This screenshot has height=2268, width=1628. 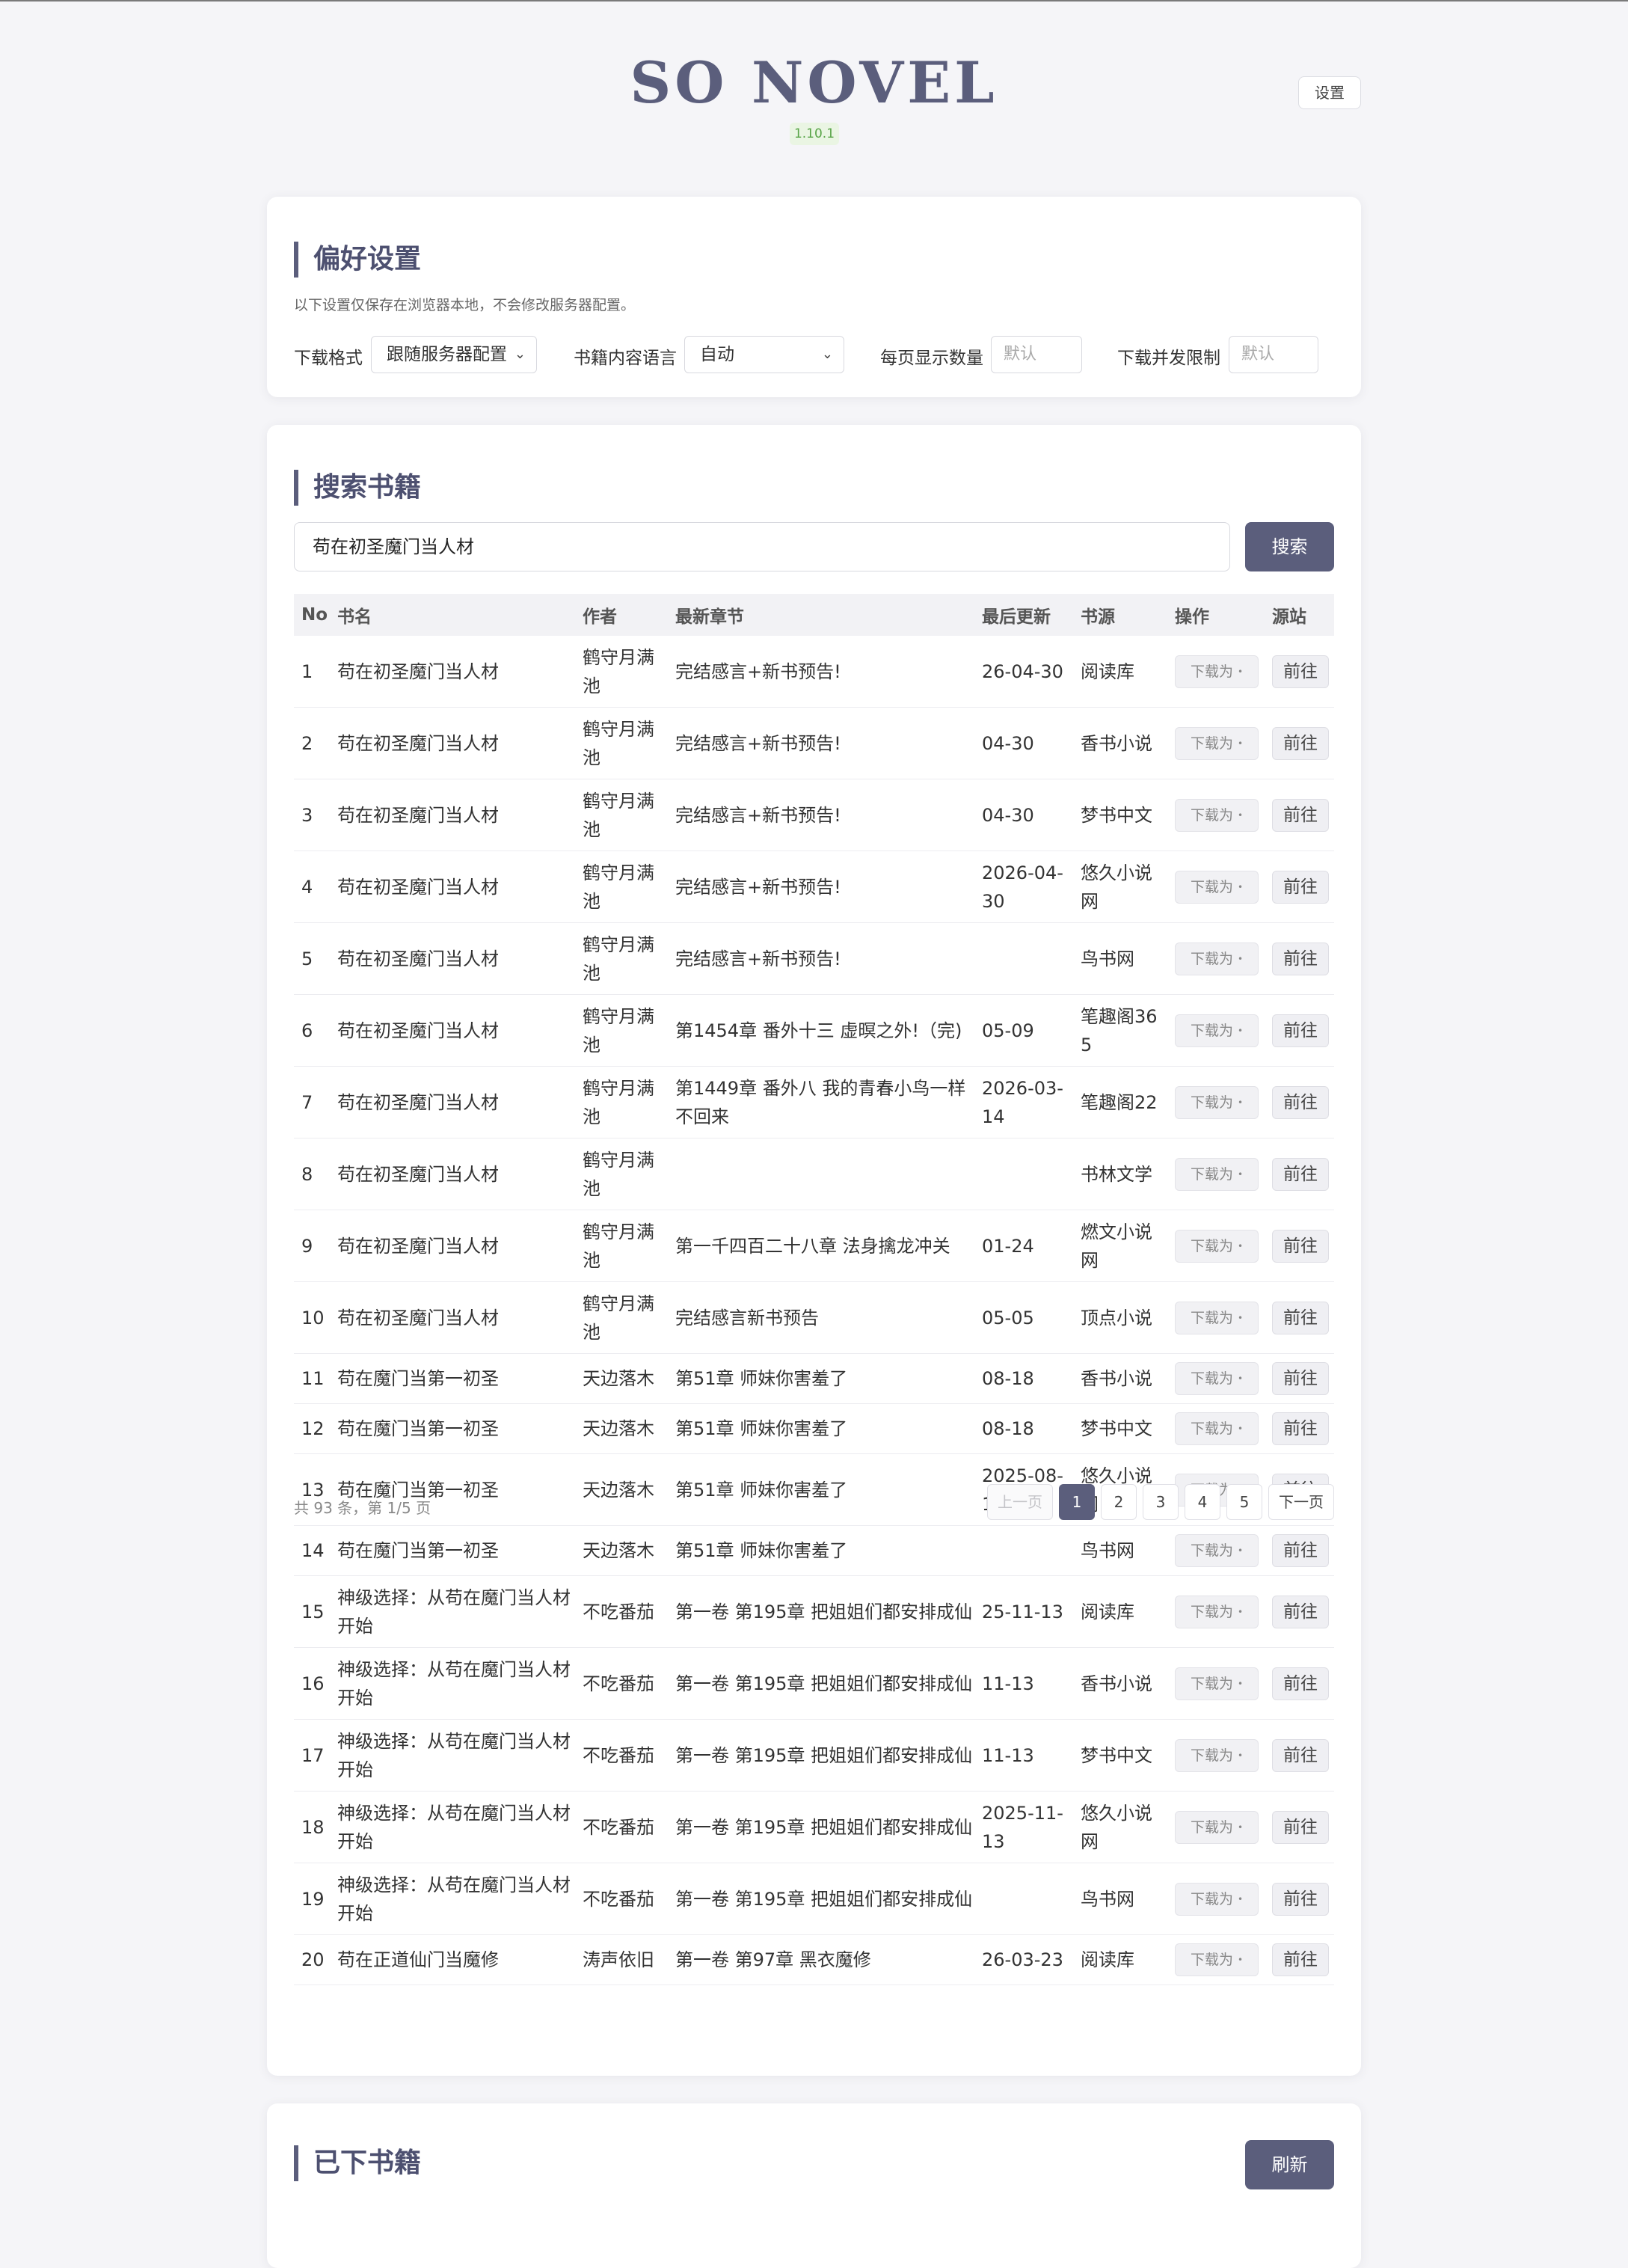 What do you see at coordinates (1020, 1502) in the screenshot?
I see `prev-page-button: 上一页` at bounding box center [1020, 1502].